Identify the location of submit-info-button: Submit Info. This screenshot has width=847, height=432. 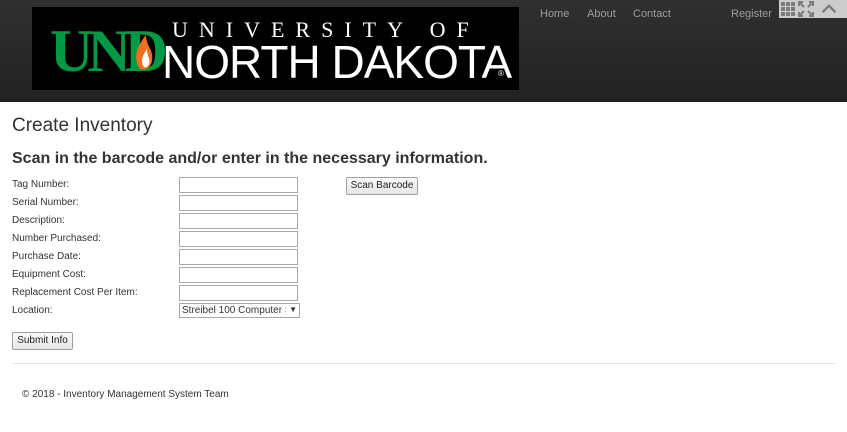
(42, 341).